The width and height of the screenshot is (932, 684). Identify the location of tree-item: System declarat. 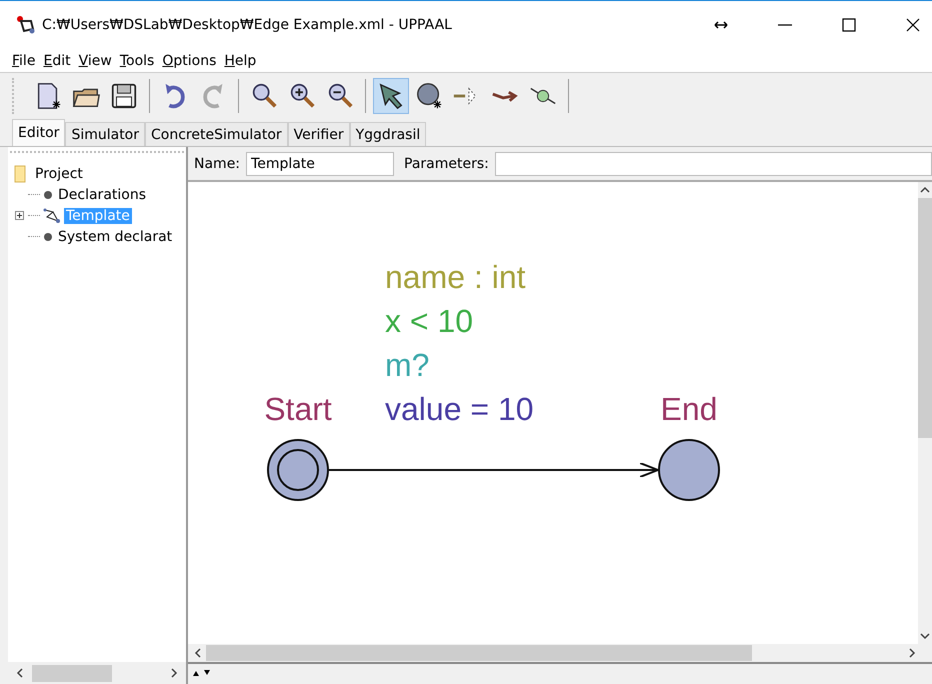
(115, 236).